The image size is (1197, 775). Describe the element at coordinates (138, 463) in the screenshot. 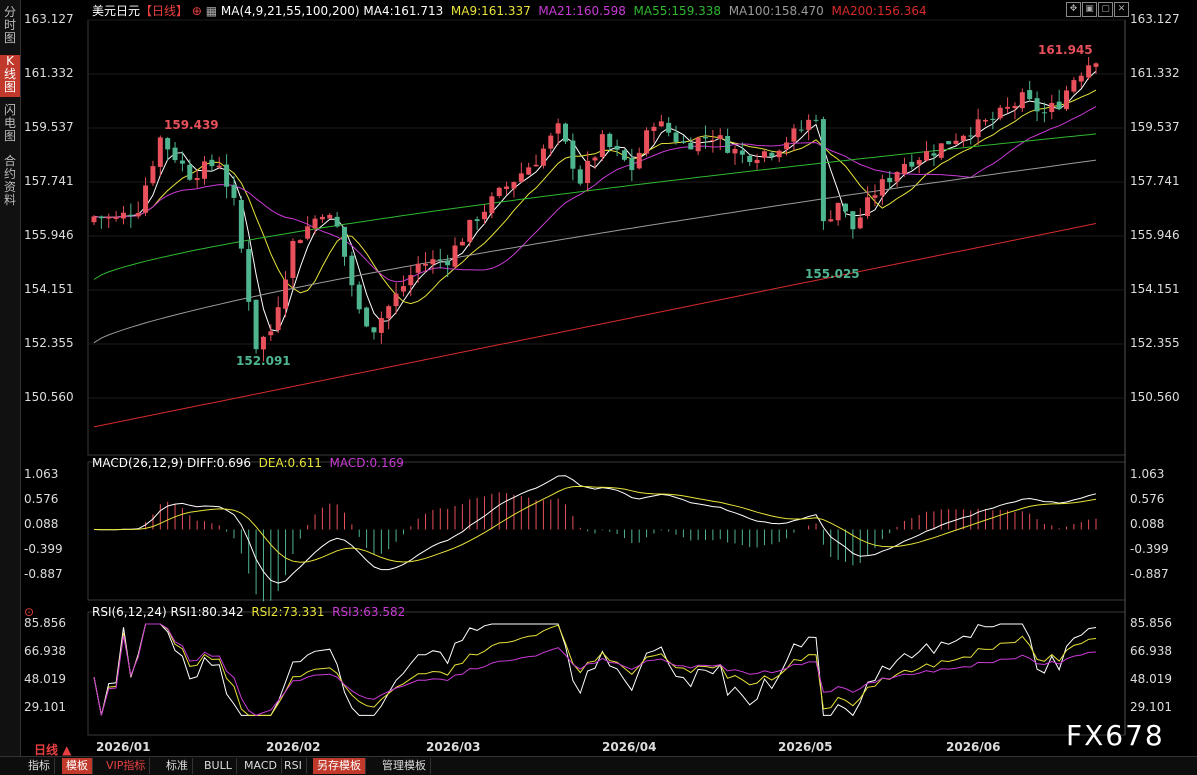

I see `macd-title: MACD(26,12,9)` at that location.